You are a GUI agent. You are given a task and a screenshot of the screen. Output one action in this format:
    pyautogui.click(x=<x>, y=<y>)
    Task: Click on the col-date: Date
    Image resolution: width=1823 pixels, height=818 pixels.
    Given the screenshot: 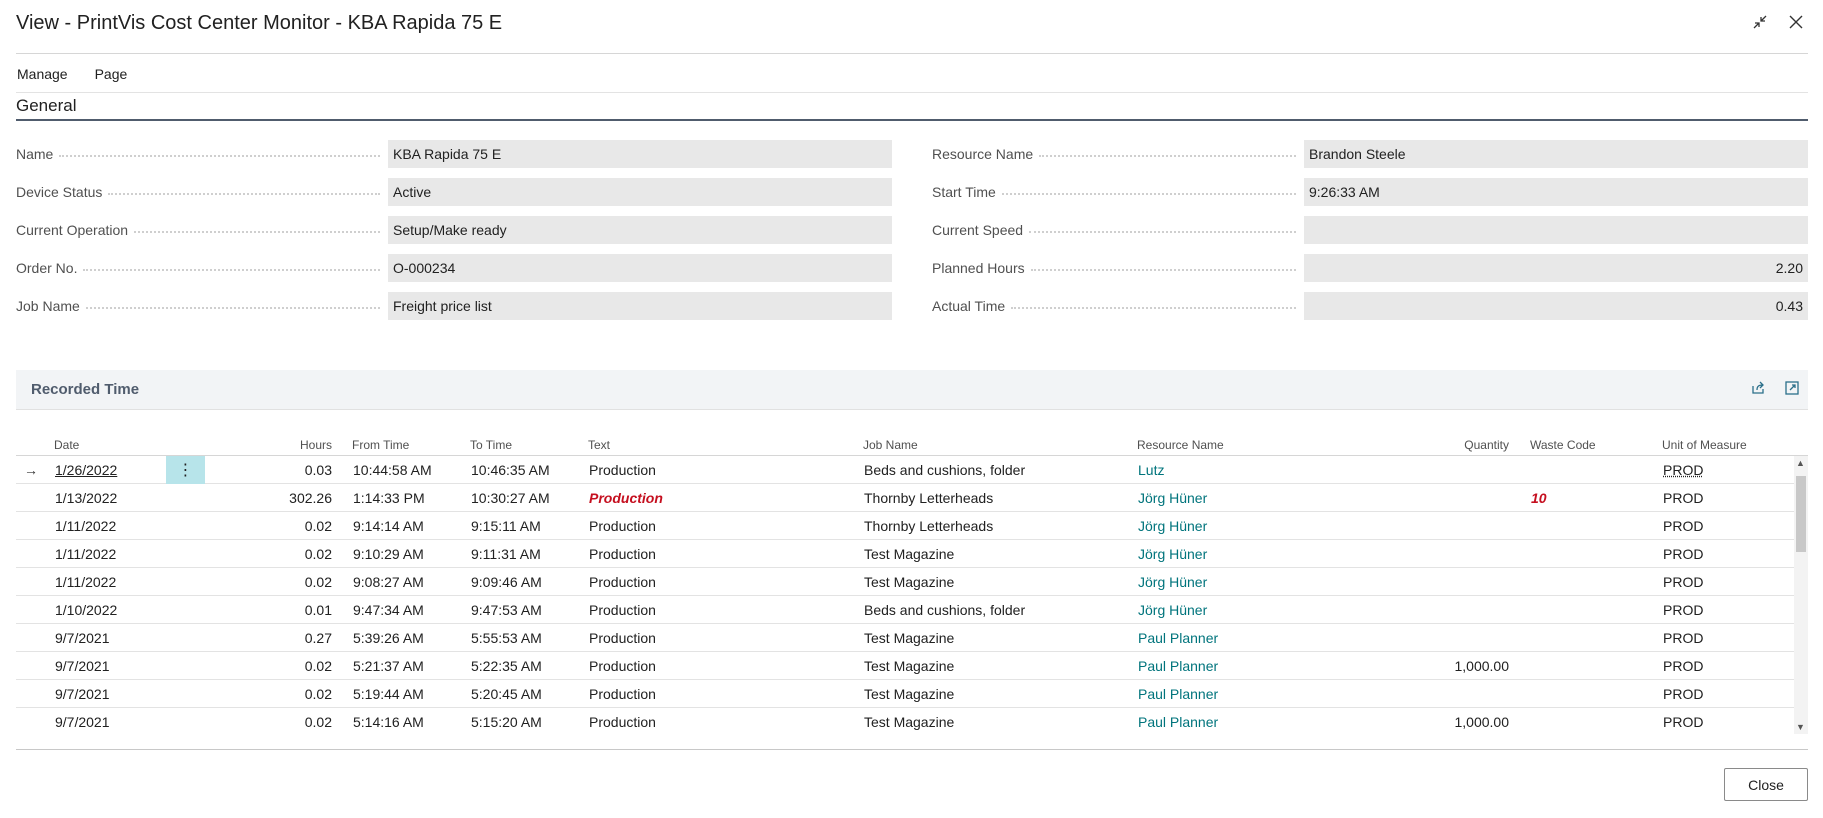 What is the action you would take?
    pyautogui.click(x=66, y=445)
    